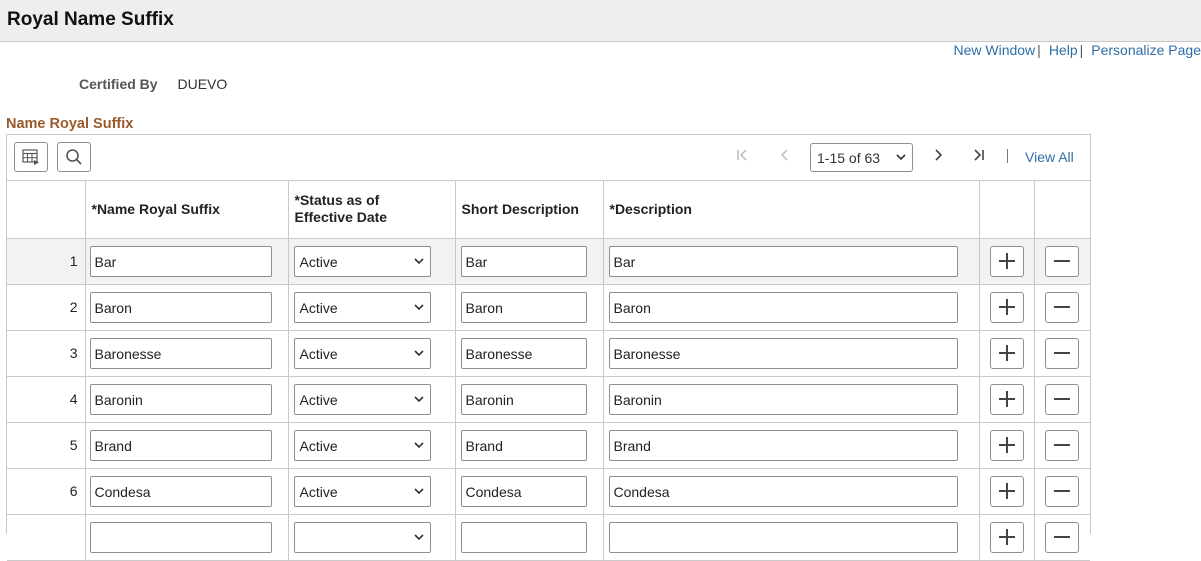 The image size is (1201, 561). Describe the element at coordinates (74, 157) in the screenshot. I see `grid-search-button` at that location.